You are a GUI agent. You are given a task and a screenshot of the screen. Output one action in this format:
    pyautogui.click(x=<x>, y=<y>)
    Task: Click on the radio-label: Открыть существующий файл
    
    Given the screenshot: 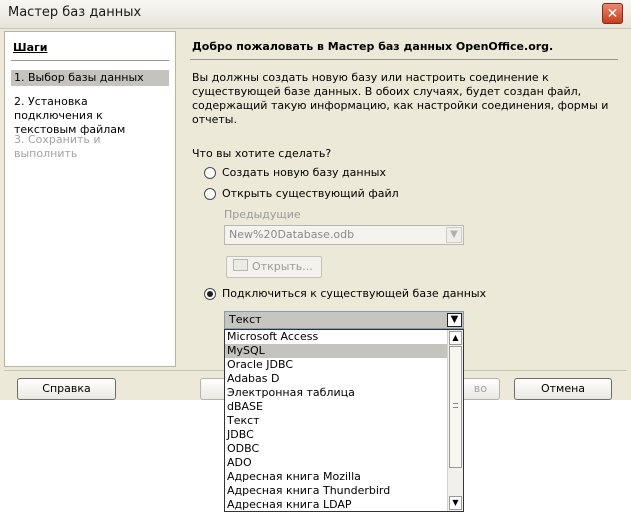 What is the action you would take?
    pyautogui.click(x=310, y=193)
    